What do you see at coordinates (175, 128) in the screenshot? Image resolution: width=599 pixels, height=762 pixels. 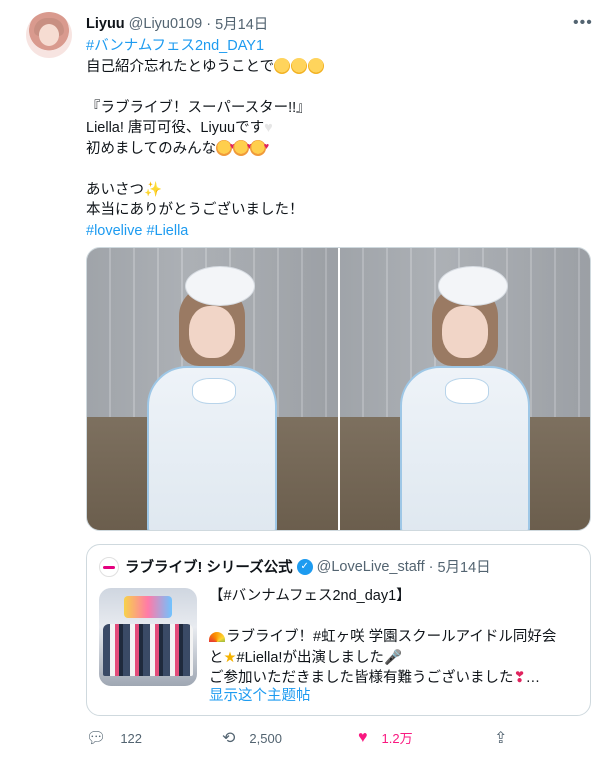 I see `text-line: Liella! 唐可可役、Liyuuです` at bounding box center [175, 128].